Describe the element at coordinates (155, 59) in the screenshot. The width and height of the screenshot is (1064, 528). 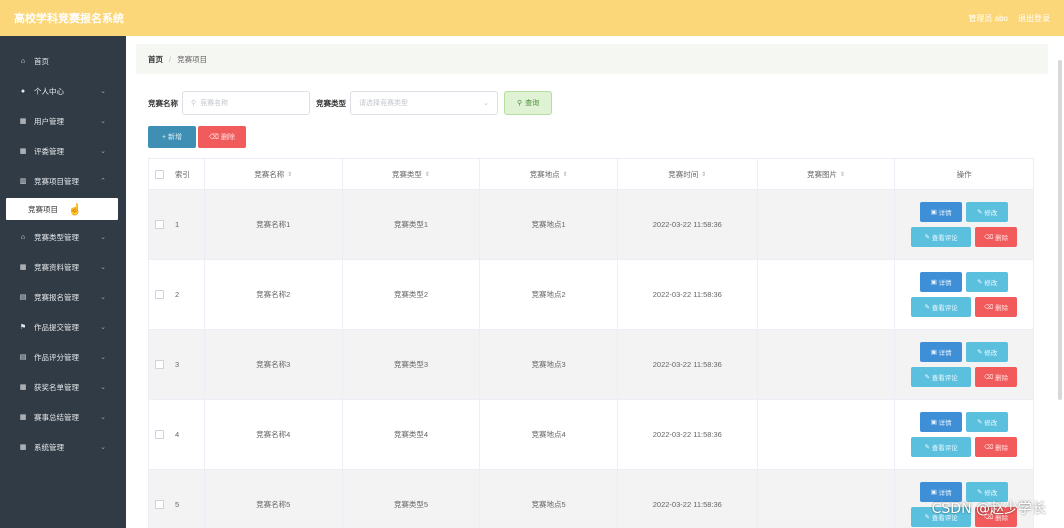
I see `breadcrumb-home: 首页` at that location.